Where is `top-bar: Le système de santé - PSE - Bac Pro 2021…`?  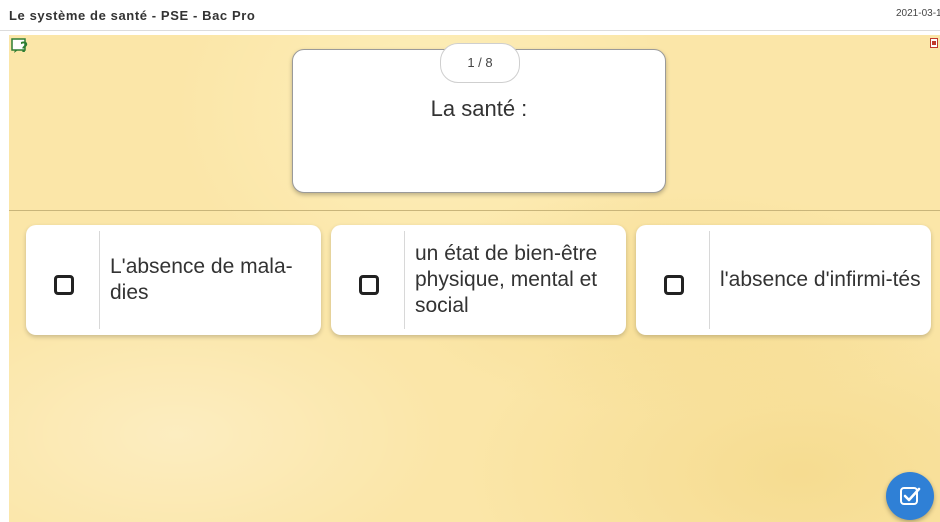 top-bar: Le système de santé - PSE - Bac Pro 2021… is located at coordinates (470, 15).